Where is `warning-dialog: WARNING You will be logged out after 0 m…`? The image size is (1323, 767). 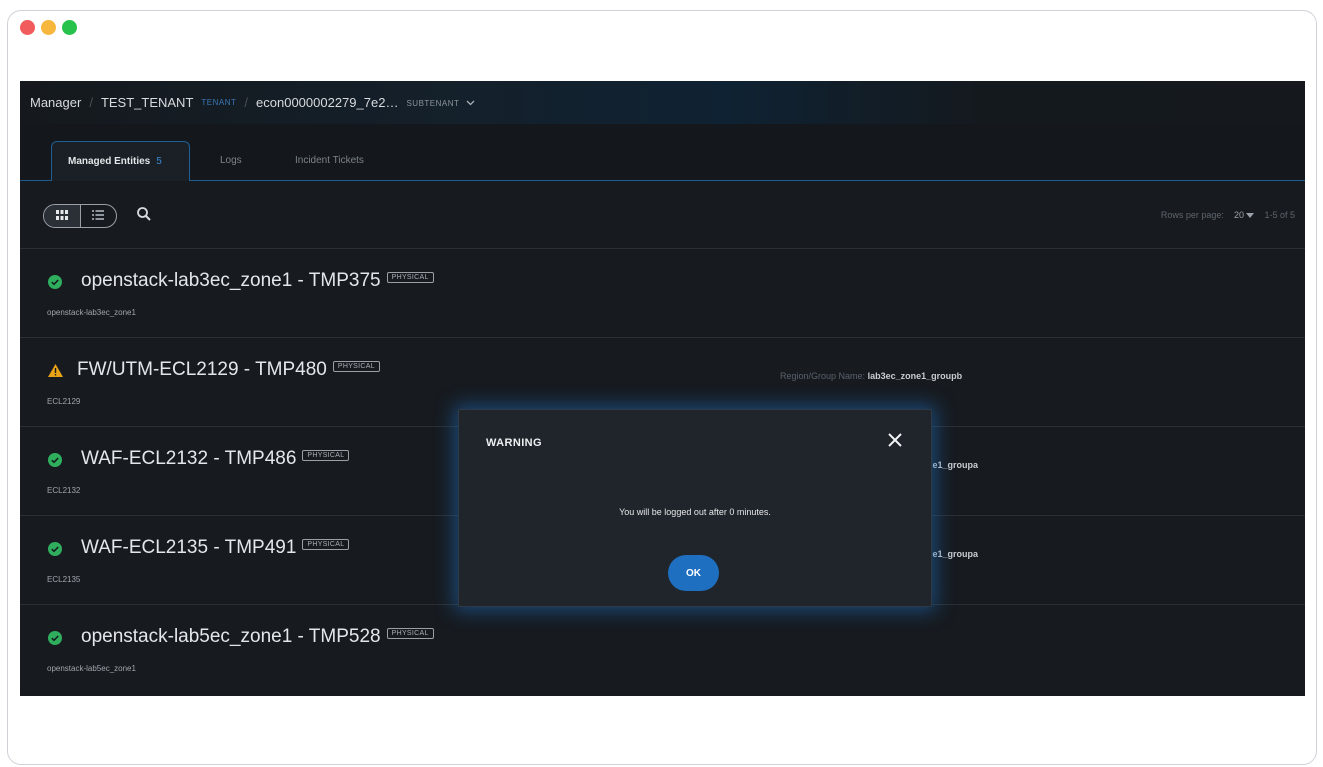 warning-dialog: WARNING You will be logged out after 0 m… is located at coordinates (695, 508).